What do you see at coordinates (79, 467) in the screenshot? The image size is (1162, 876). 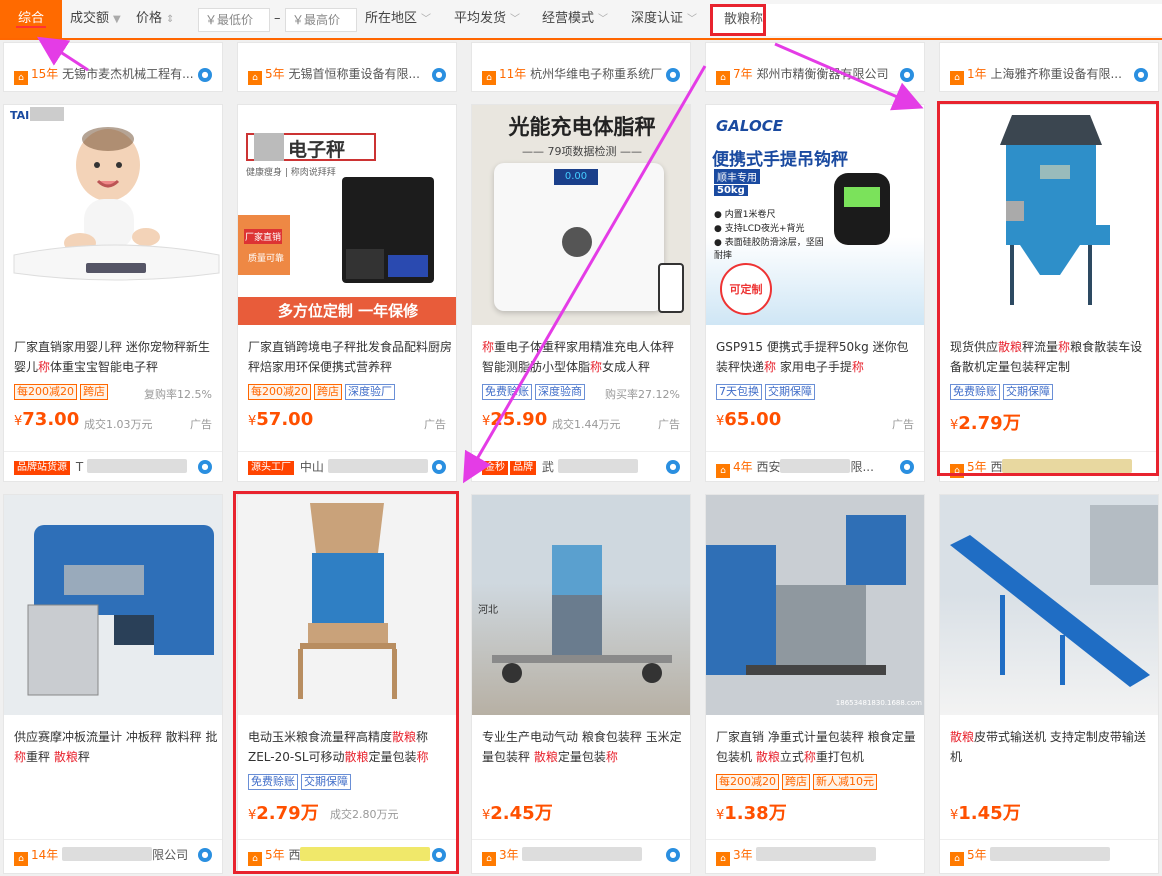 I see `shop-name: T` at bounding box center [79, 467].